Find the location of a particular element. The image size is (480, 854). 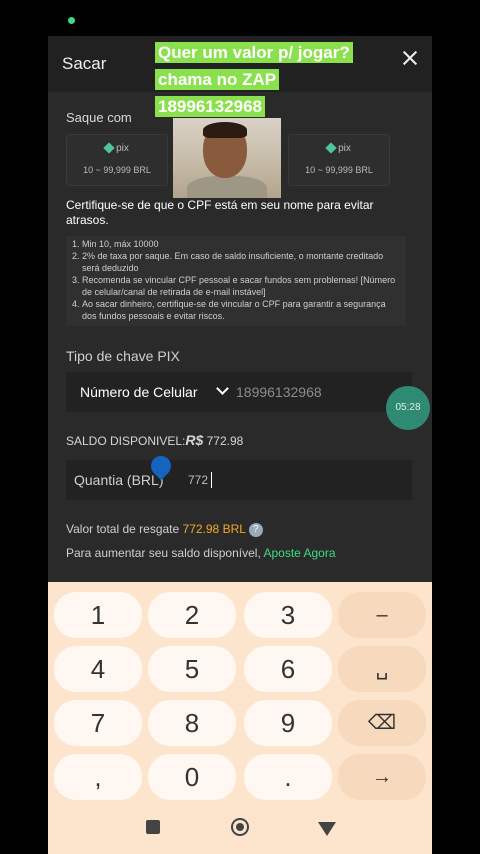

total-withdraw: Valor total de resgate 772.98 BRL ? is located at coordinates (164, 529).